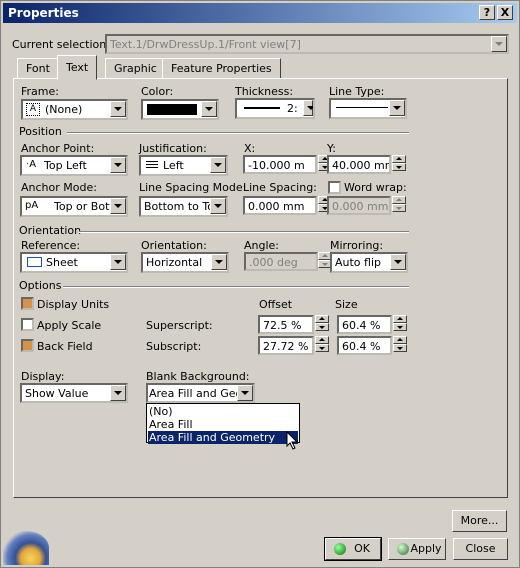 The image size is (520, 568). I want to click on justification-combo: Left, so click(183, 165).